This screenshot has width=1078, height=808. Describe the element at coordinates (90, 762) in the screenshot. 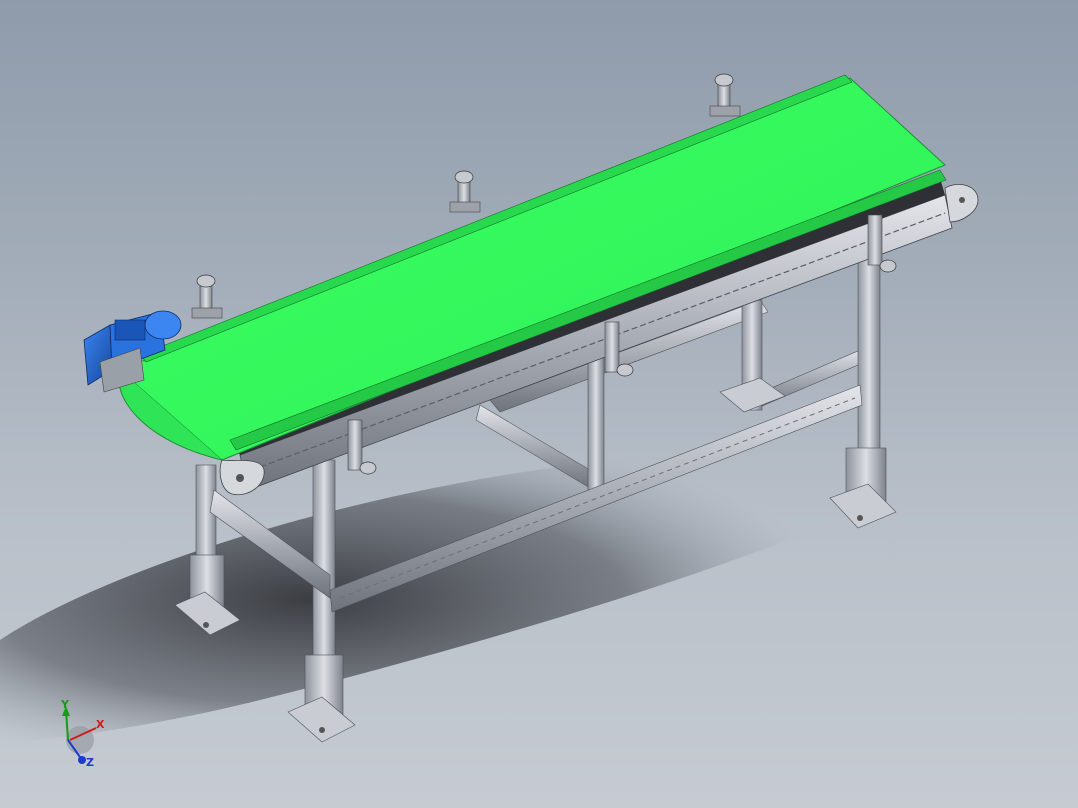

I see `triad-z-label: Z` at that location.